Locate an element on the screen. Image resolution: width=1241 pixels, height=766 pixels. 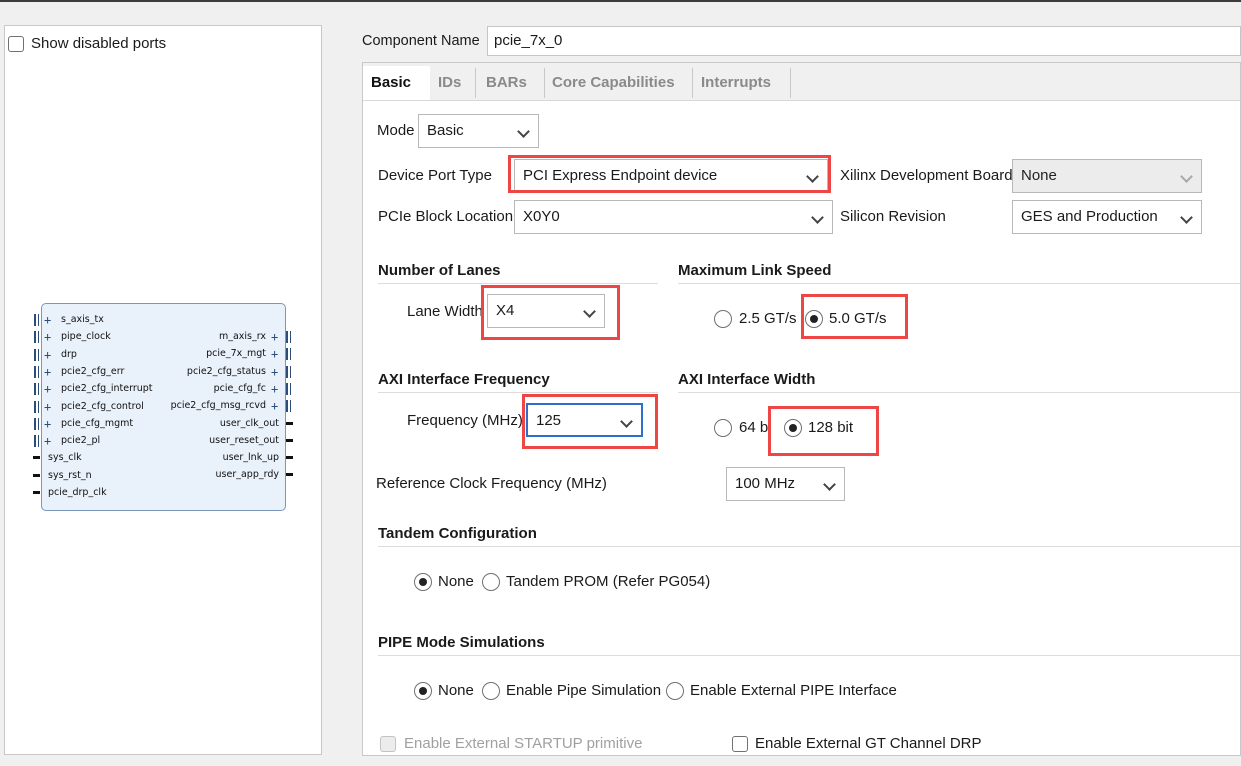
device-port-type-select: PCI Express Endpoint device is located at coordinates (671, 176).